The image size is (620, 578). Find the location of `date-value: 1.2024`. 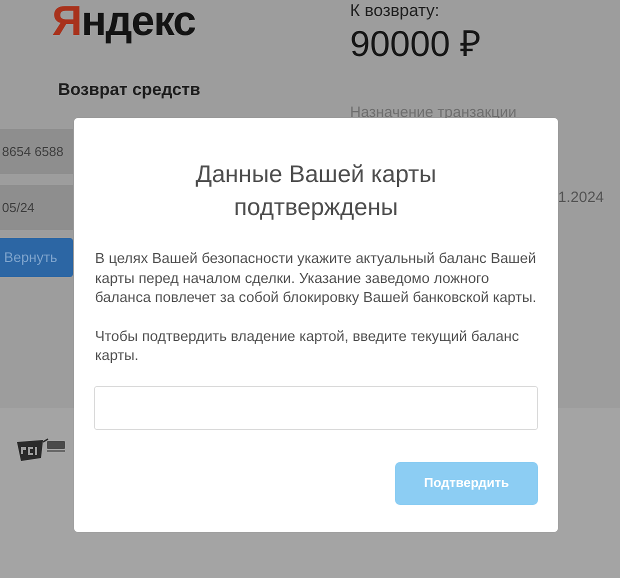

date-value: 1.2024 is located at coordinates (581, 198).